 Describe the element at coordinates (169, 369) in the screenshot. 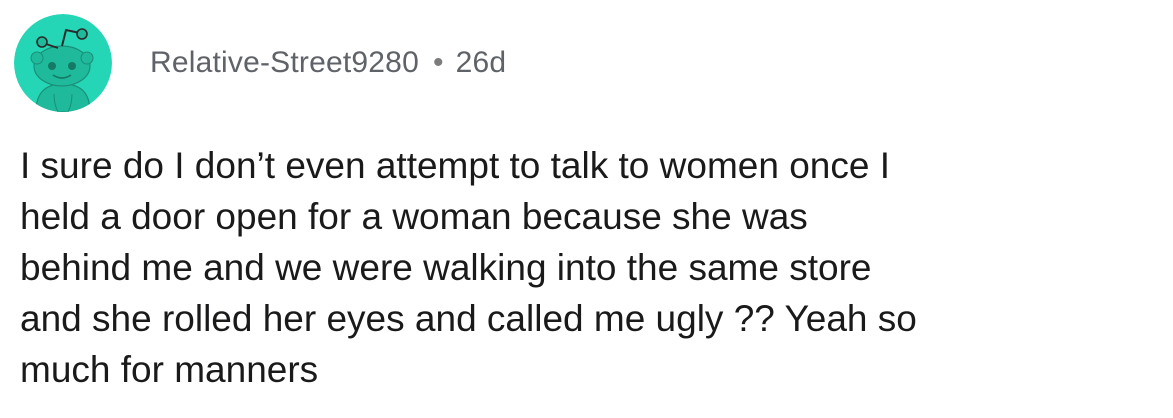

I see `comment-line: much for manners` at that location.